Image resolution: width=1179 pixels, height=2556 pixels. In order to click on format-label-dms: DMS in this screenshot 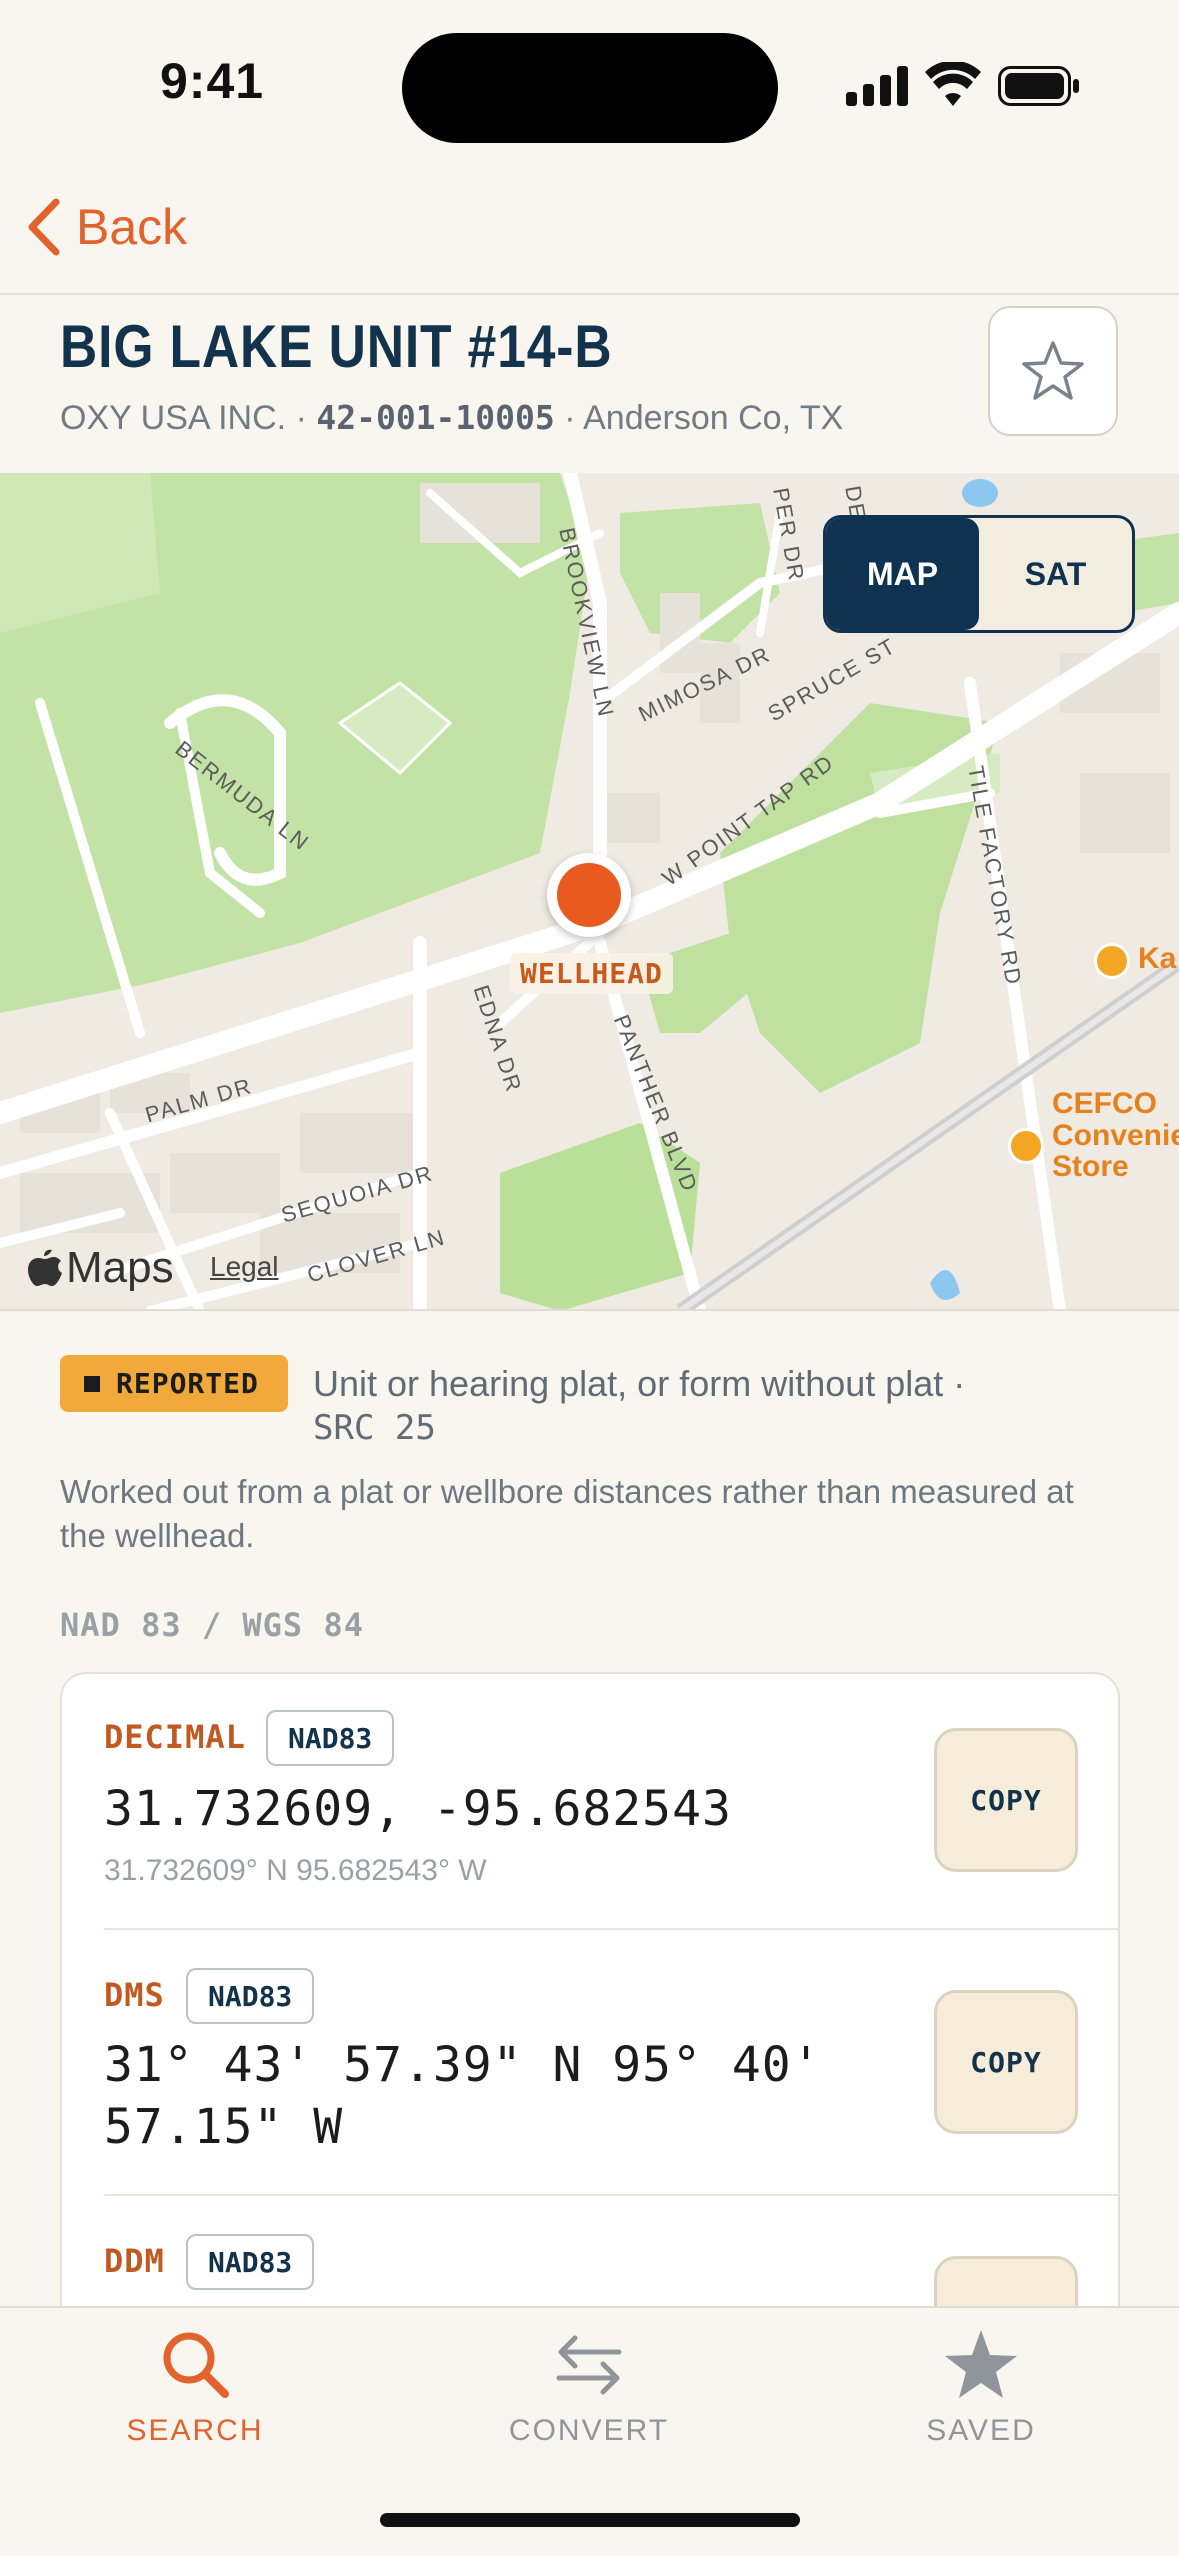, I will do `click(134, 1995)`.